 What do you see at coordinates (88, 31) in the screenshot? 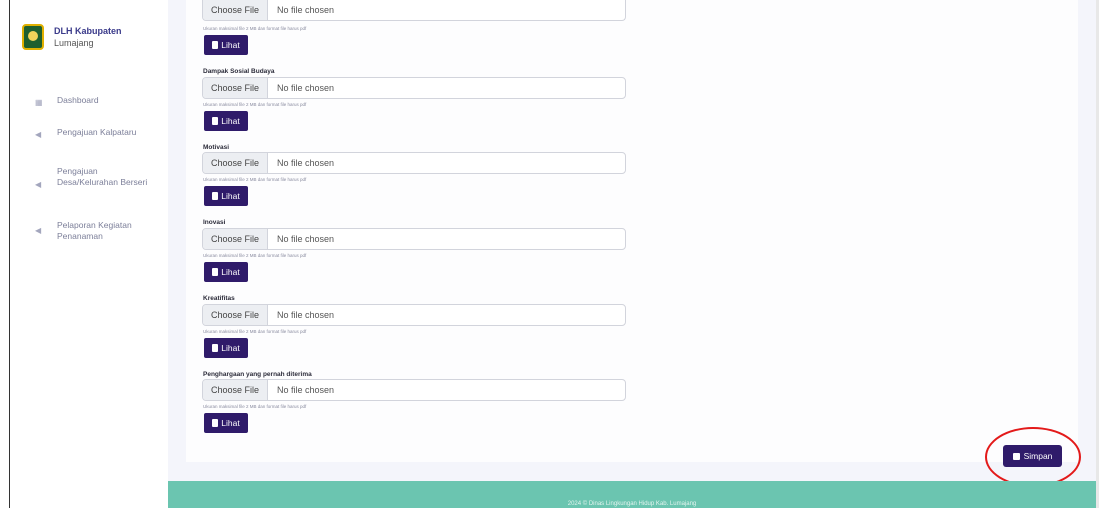
I see `brand-name: DLH Kabupaten` at bounding box center [88, 31].